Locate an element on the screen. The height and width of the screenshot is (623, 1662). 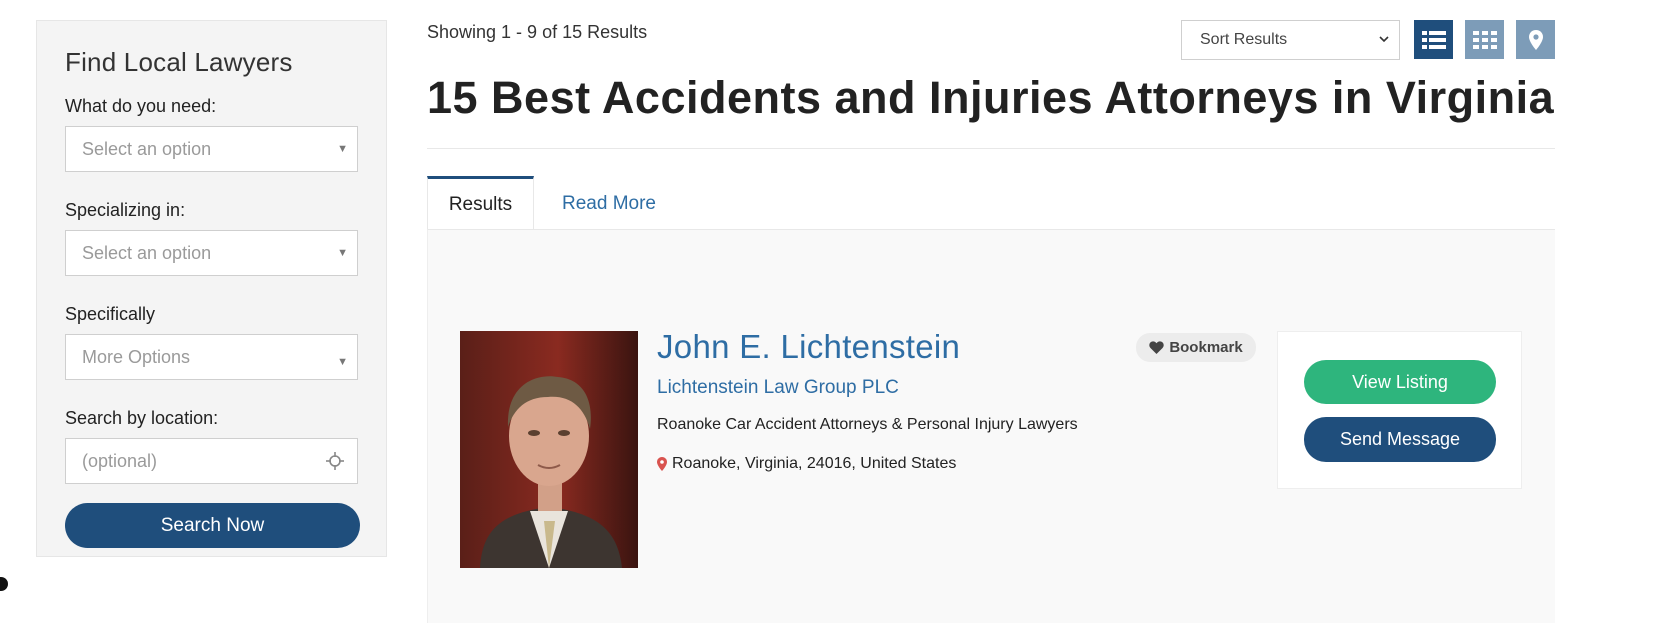
bookmark-label: Bookmark is located at coordinates (1206, 347).